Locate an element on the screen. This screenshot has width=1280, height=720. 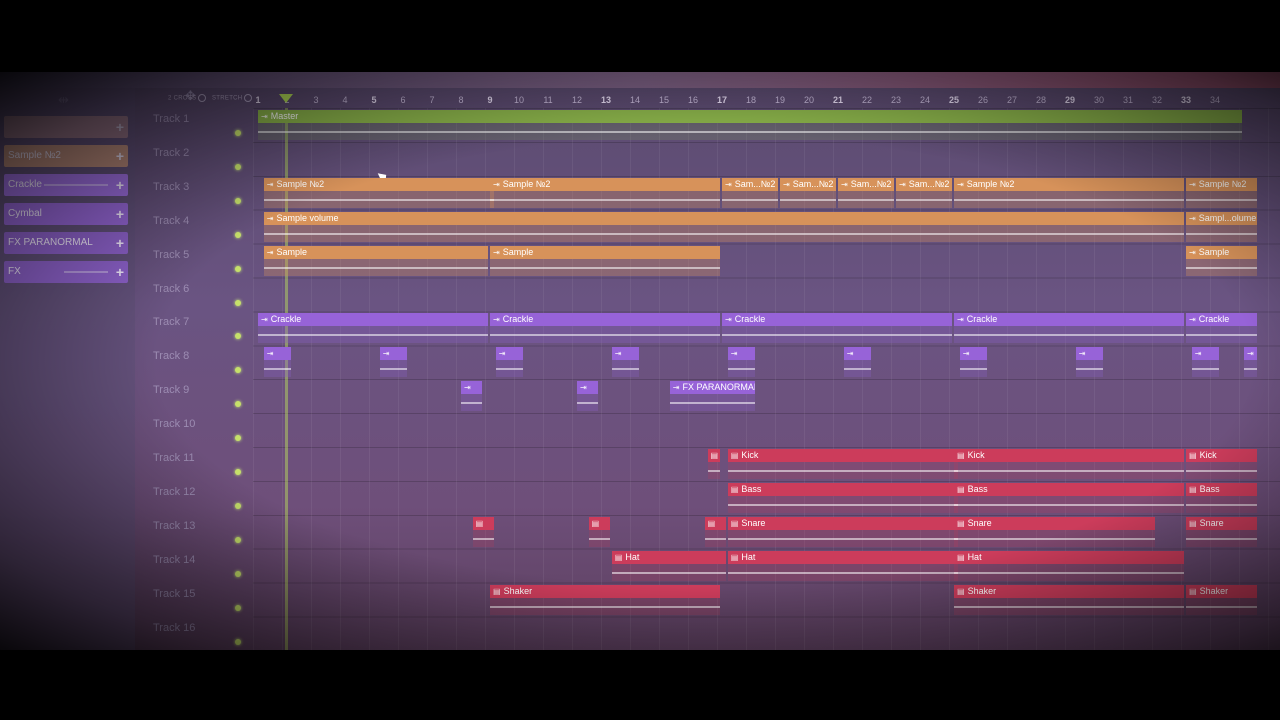
track-header: Track 4 is located at coordinates (198, 227).